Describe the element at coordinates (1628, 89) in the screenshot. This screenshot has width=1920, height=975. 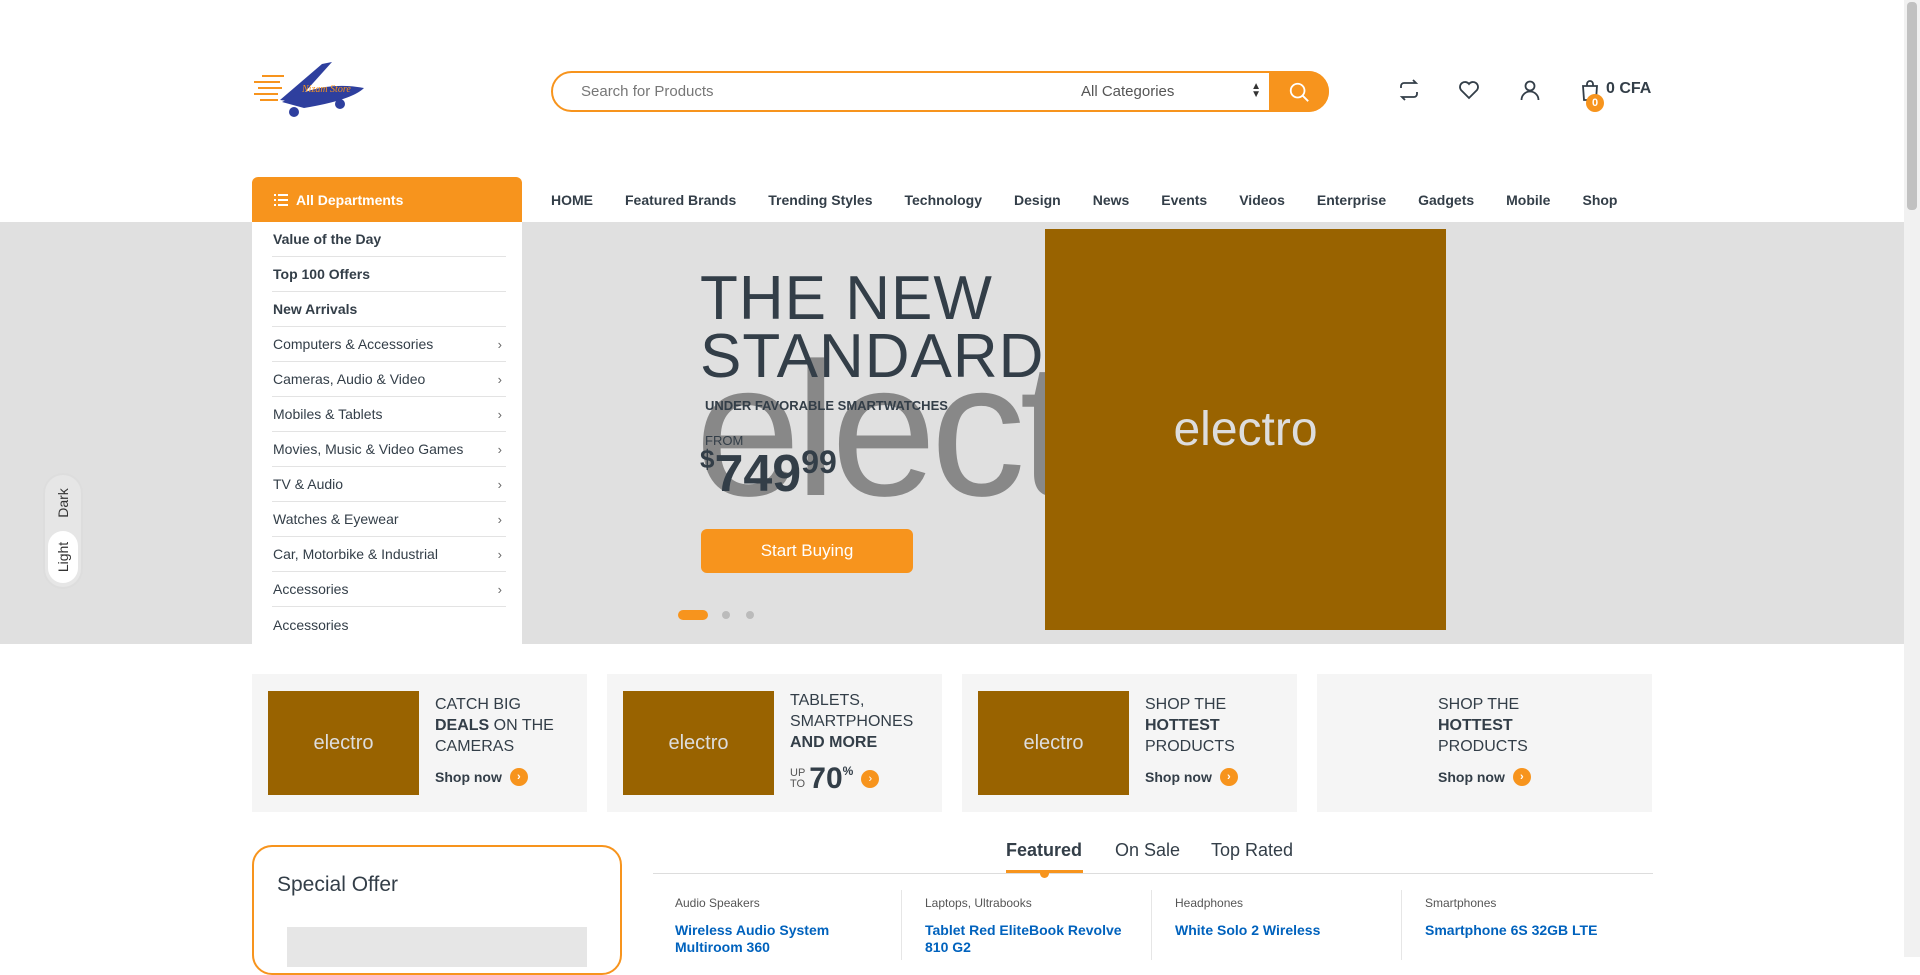
I see `cart-total: 0 CFA` at that location.